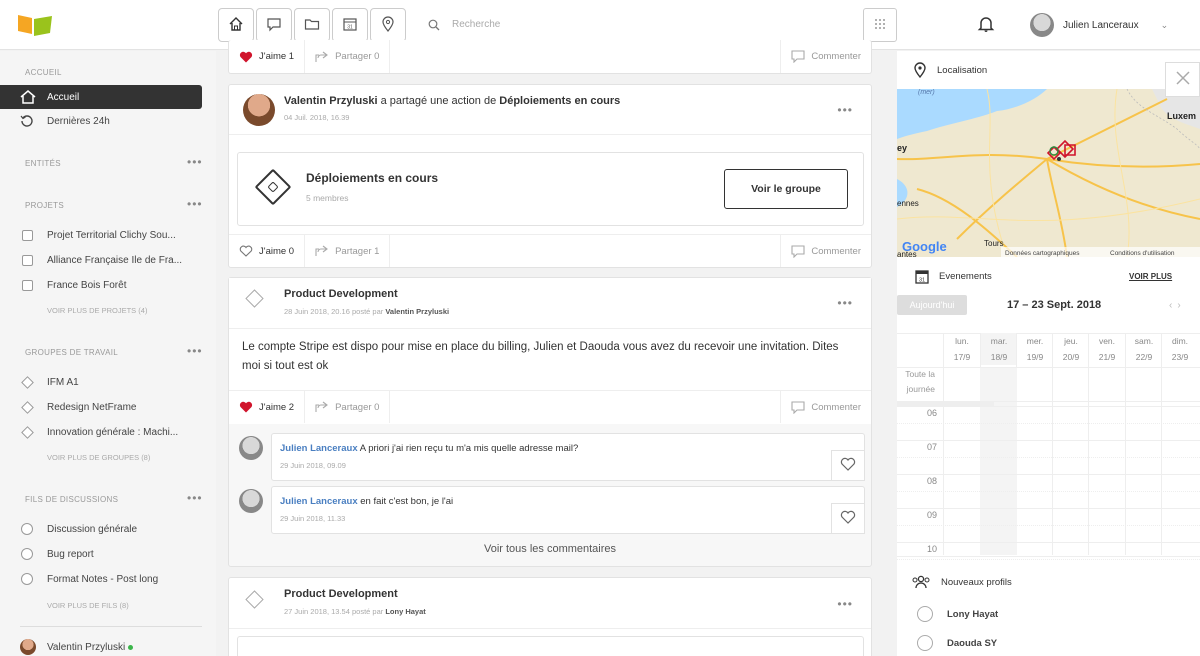 The image size is (1200, 656). I want to click on profile-item: Lony Hayat, so click(957, 614).